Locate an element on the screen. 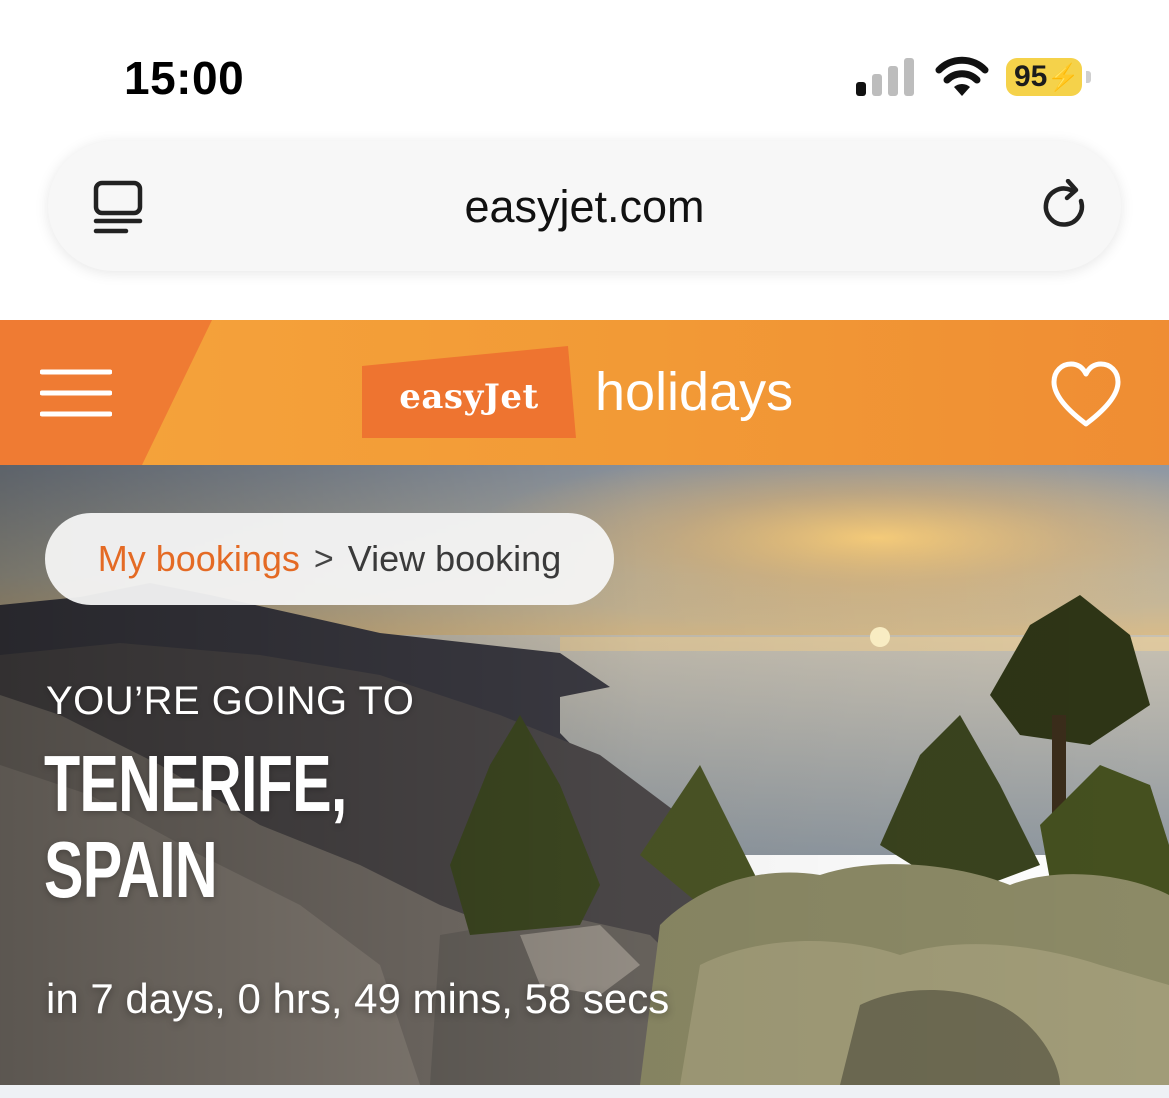 This screenshot has height=1098, width=1169. reload-icon is located at coordinates (1067, 207).